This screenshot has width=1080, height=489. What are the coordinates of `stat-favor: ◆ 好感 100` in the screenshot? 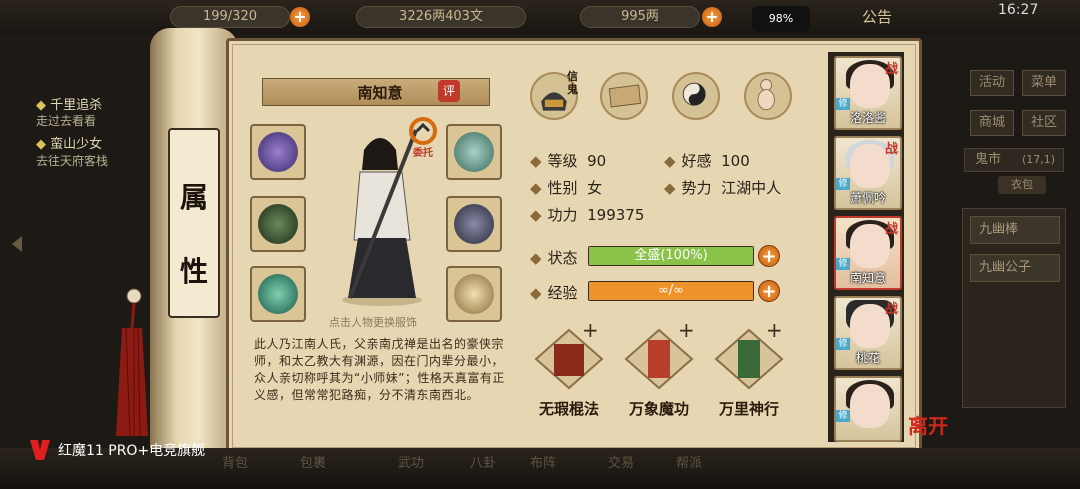 It's located at (707, 160).